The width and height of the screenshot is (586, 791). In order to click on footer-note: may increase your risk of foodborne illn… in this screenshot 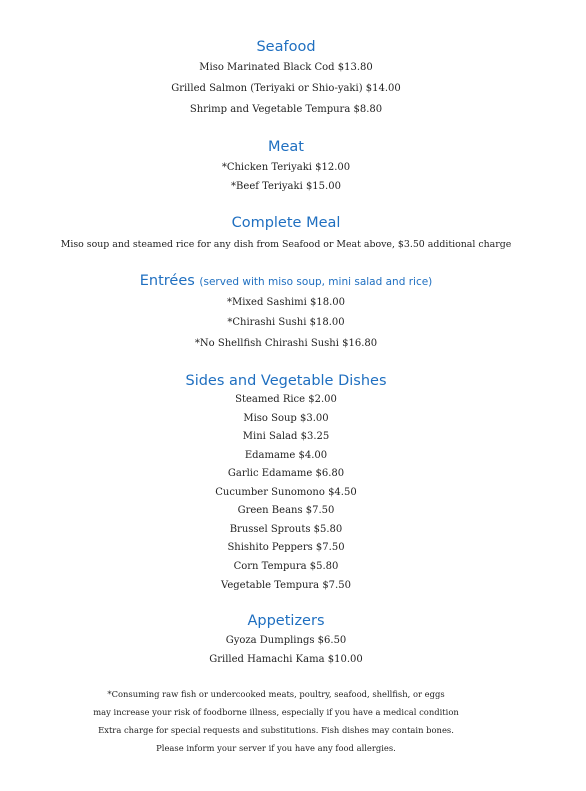, I will do `click(276, 712)`.